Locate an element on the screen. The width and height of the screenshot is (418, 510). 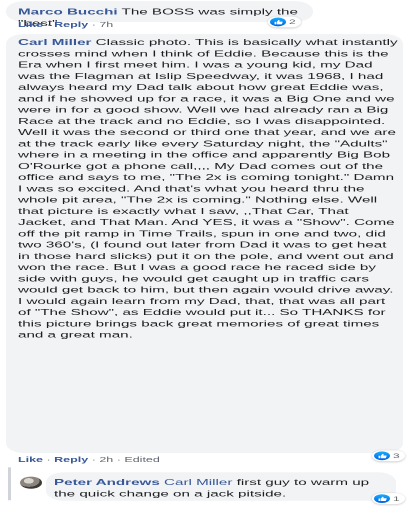
reaction-summary: 1 is located at coordinates (388, 499).